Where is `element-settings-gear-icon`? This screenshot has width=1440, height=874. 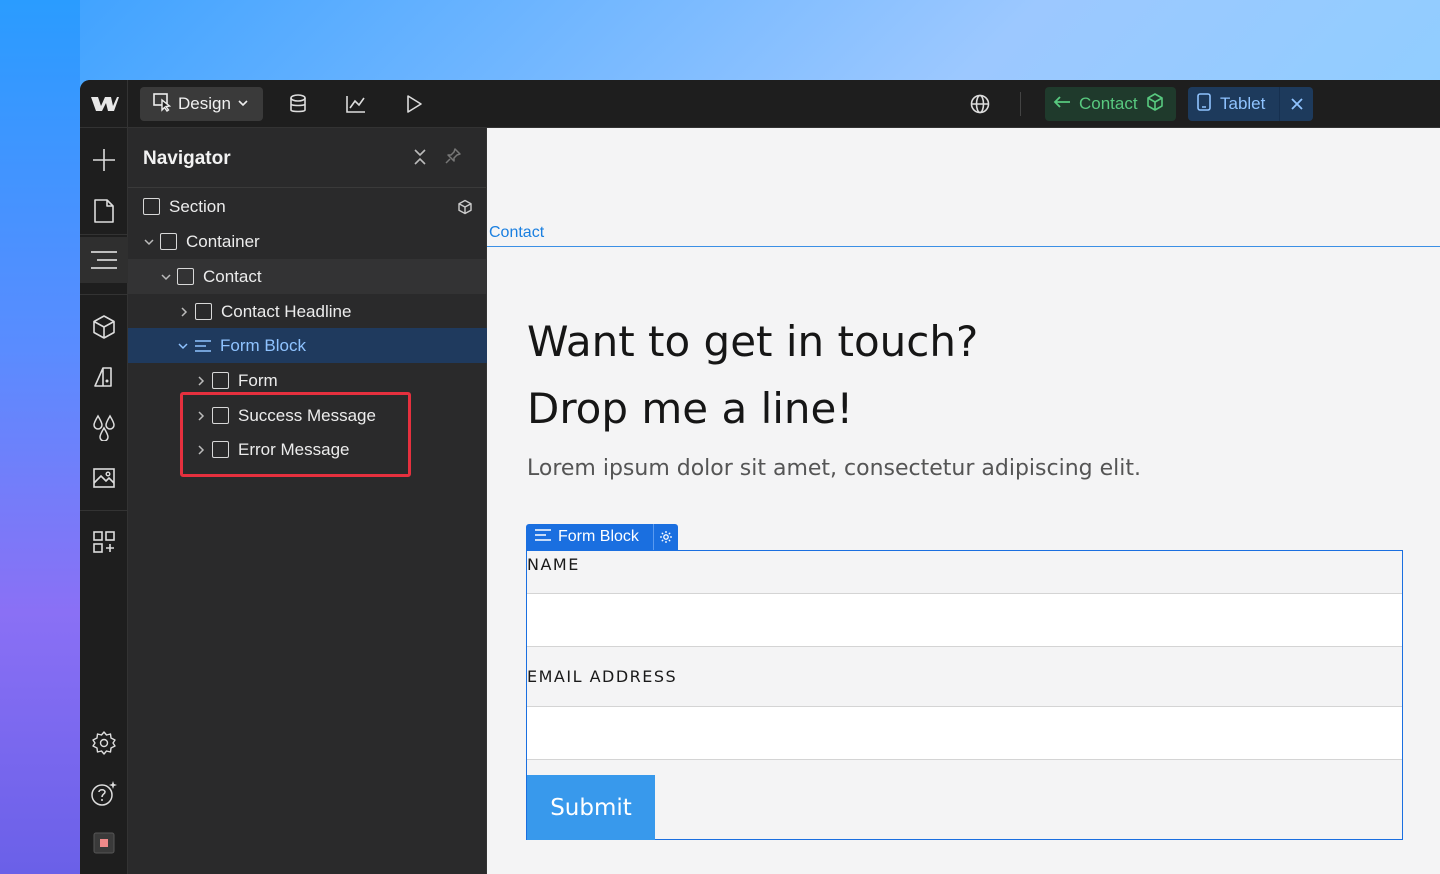 element-settings-gear-icon is located at coordinates (665, 537).